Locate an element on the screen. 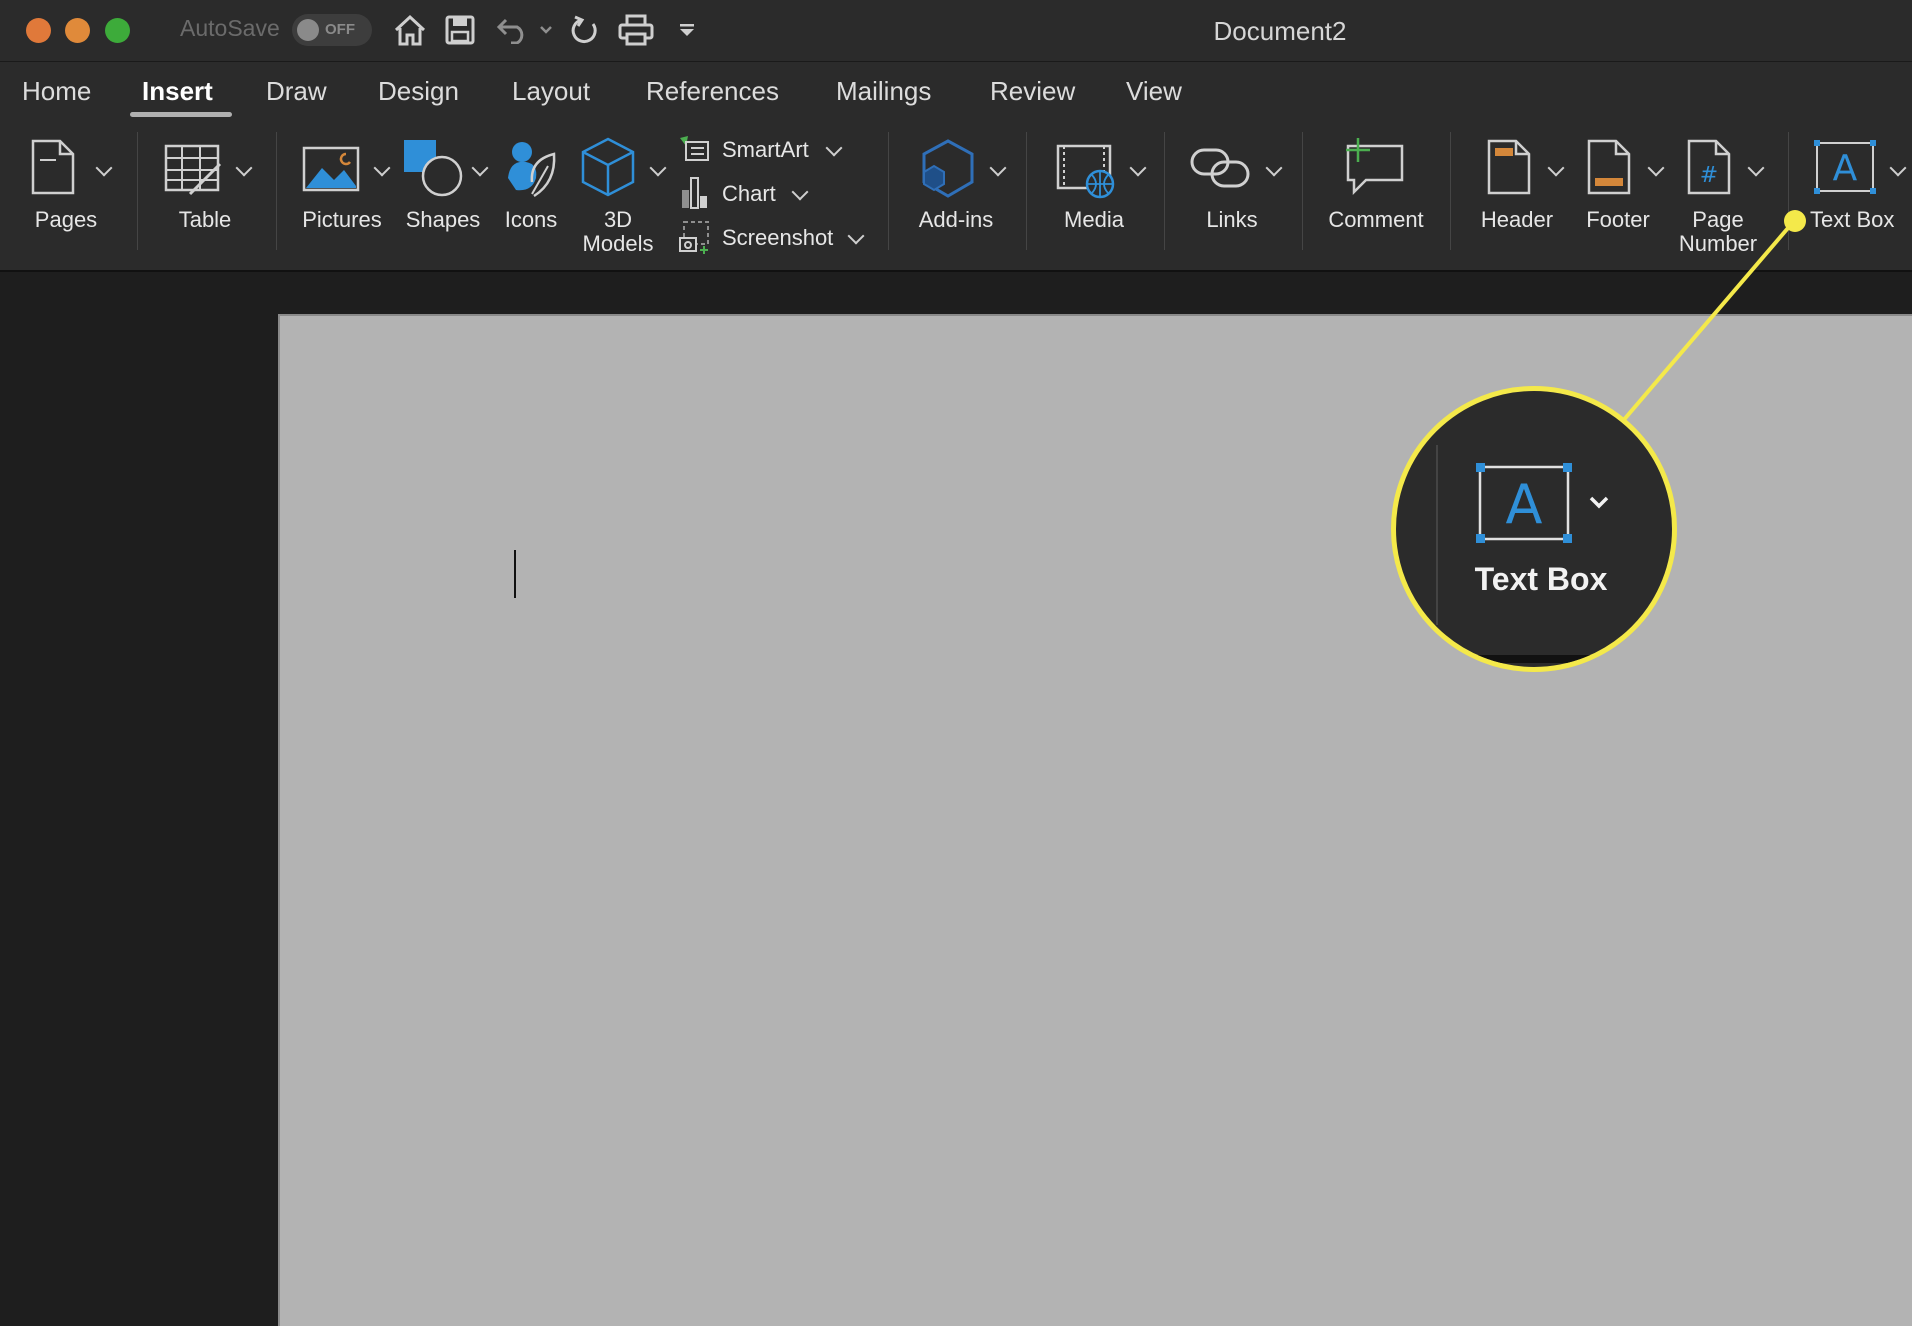 The width and height of the screenshot is (1912, 1326). text-box-dropdown-chevron-icon is located at coordinates (1898, 168).